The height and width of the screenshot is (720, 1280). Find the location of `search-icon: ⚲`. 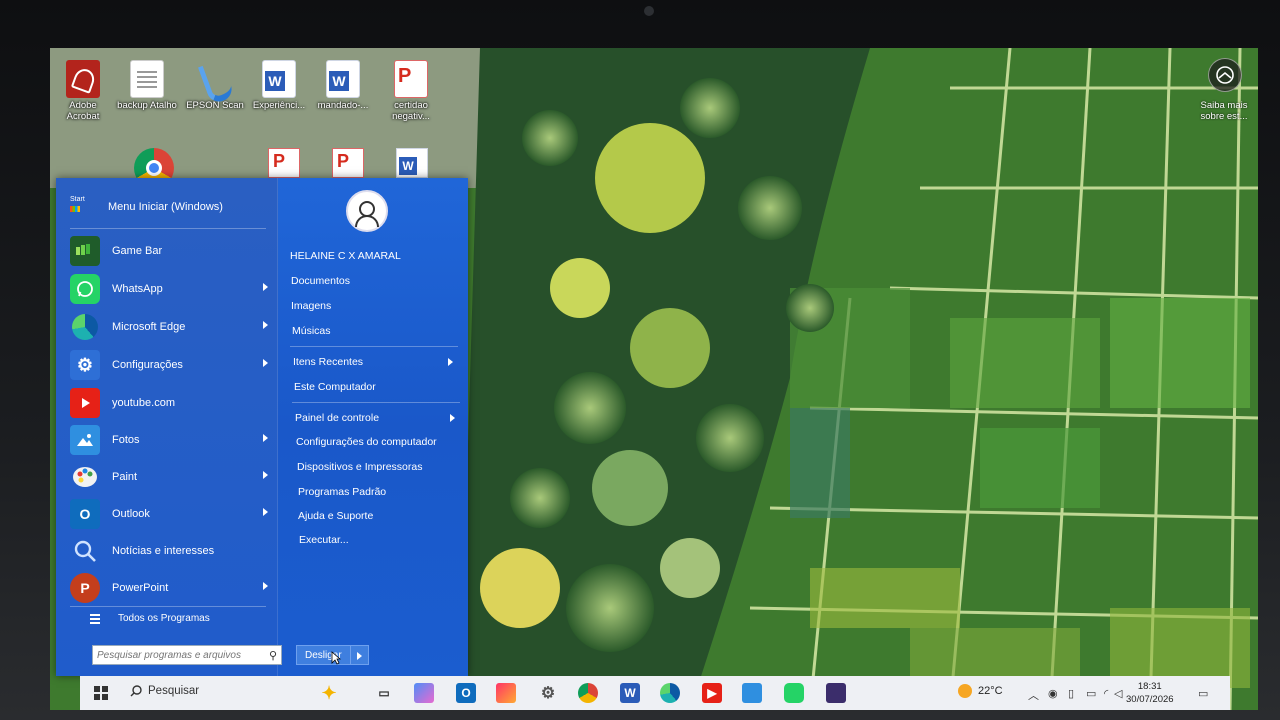

search-icon: ⚲ is located at coordinates (273, 655).